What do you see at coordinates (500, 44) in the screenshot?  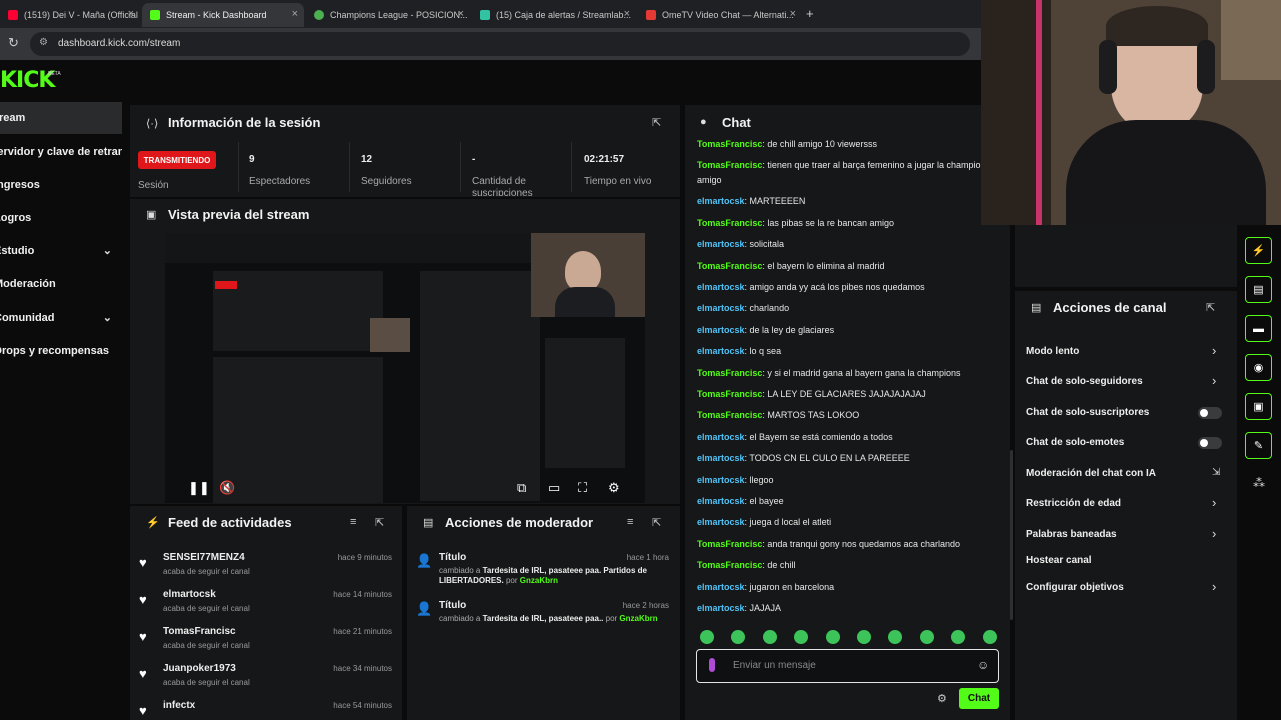 I see `url-field: ⚙ dashboard.kick.com/stream` at bounding box center [500, 44].